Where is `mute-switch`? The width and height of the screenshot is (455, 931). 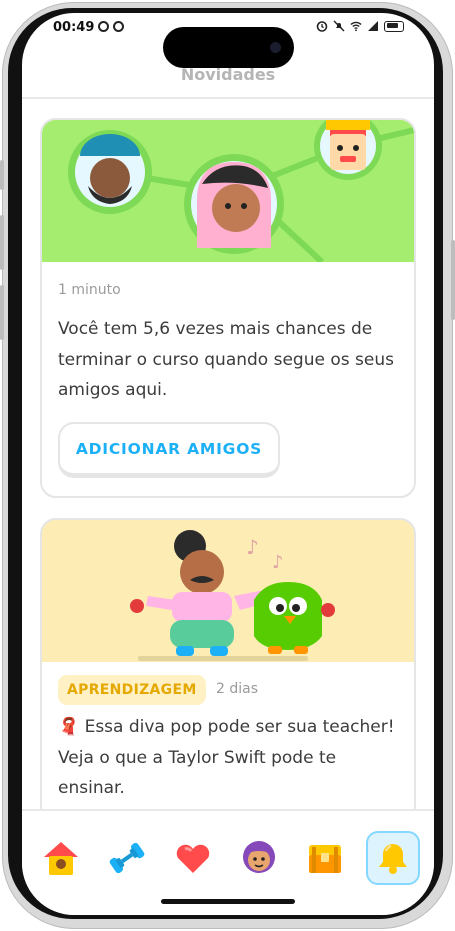 mute-switch is located at coordinates (2, 175).